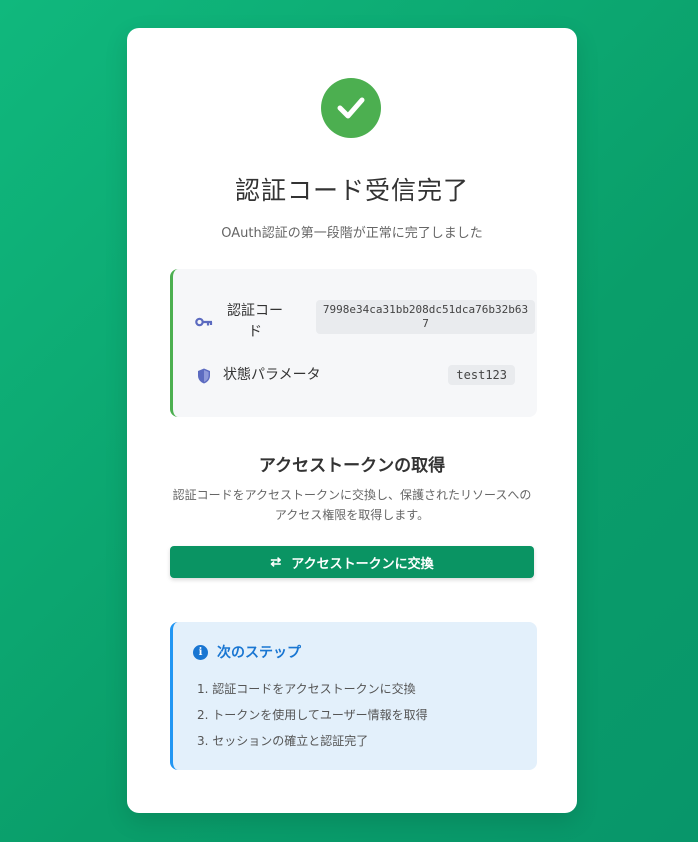 This screenshot has height=842, width=698. Describe the element at coordinates (352, 466) in the screenshot. I see `token-section-title: アクセストークンの取得` at that location.